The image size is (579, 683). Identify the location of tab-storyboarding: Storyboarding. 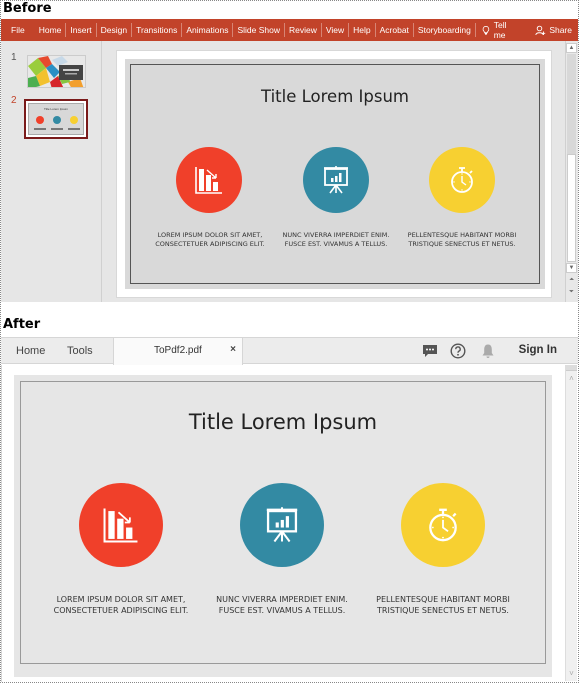
(445, 30).